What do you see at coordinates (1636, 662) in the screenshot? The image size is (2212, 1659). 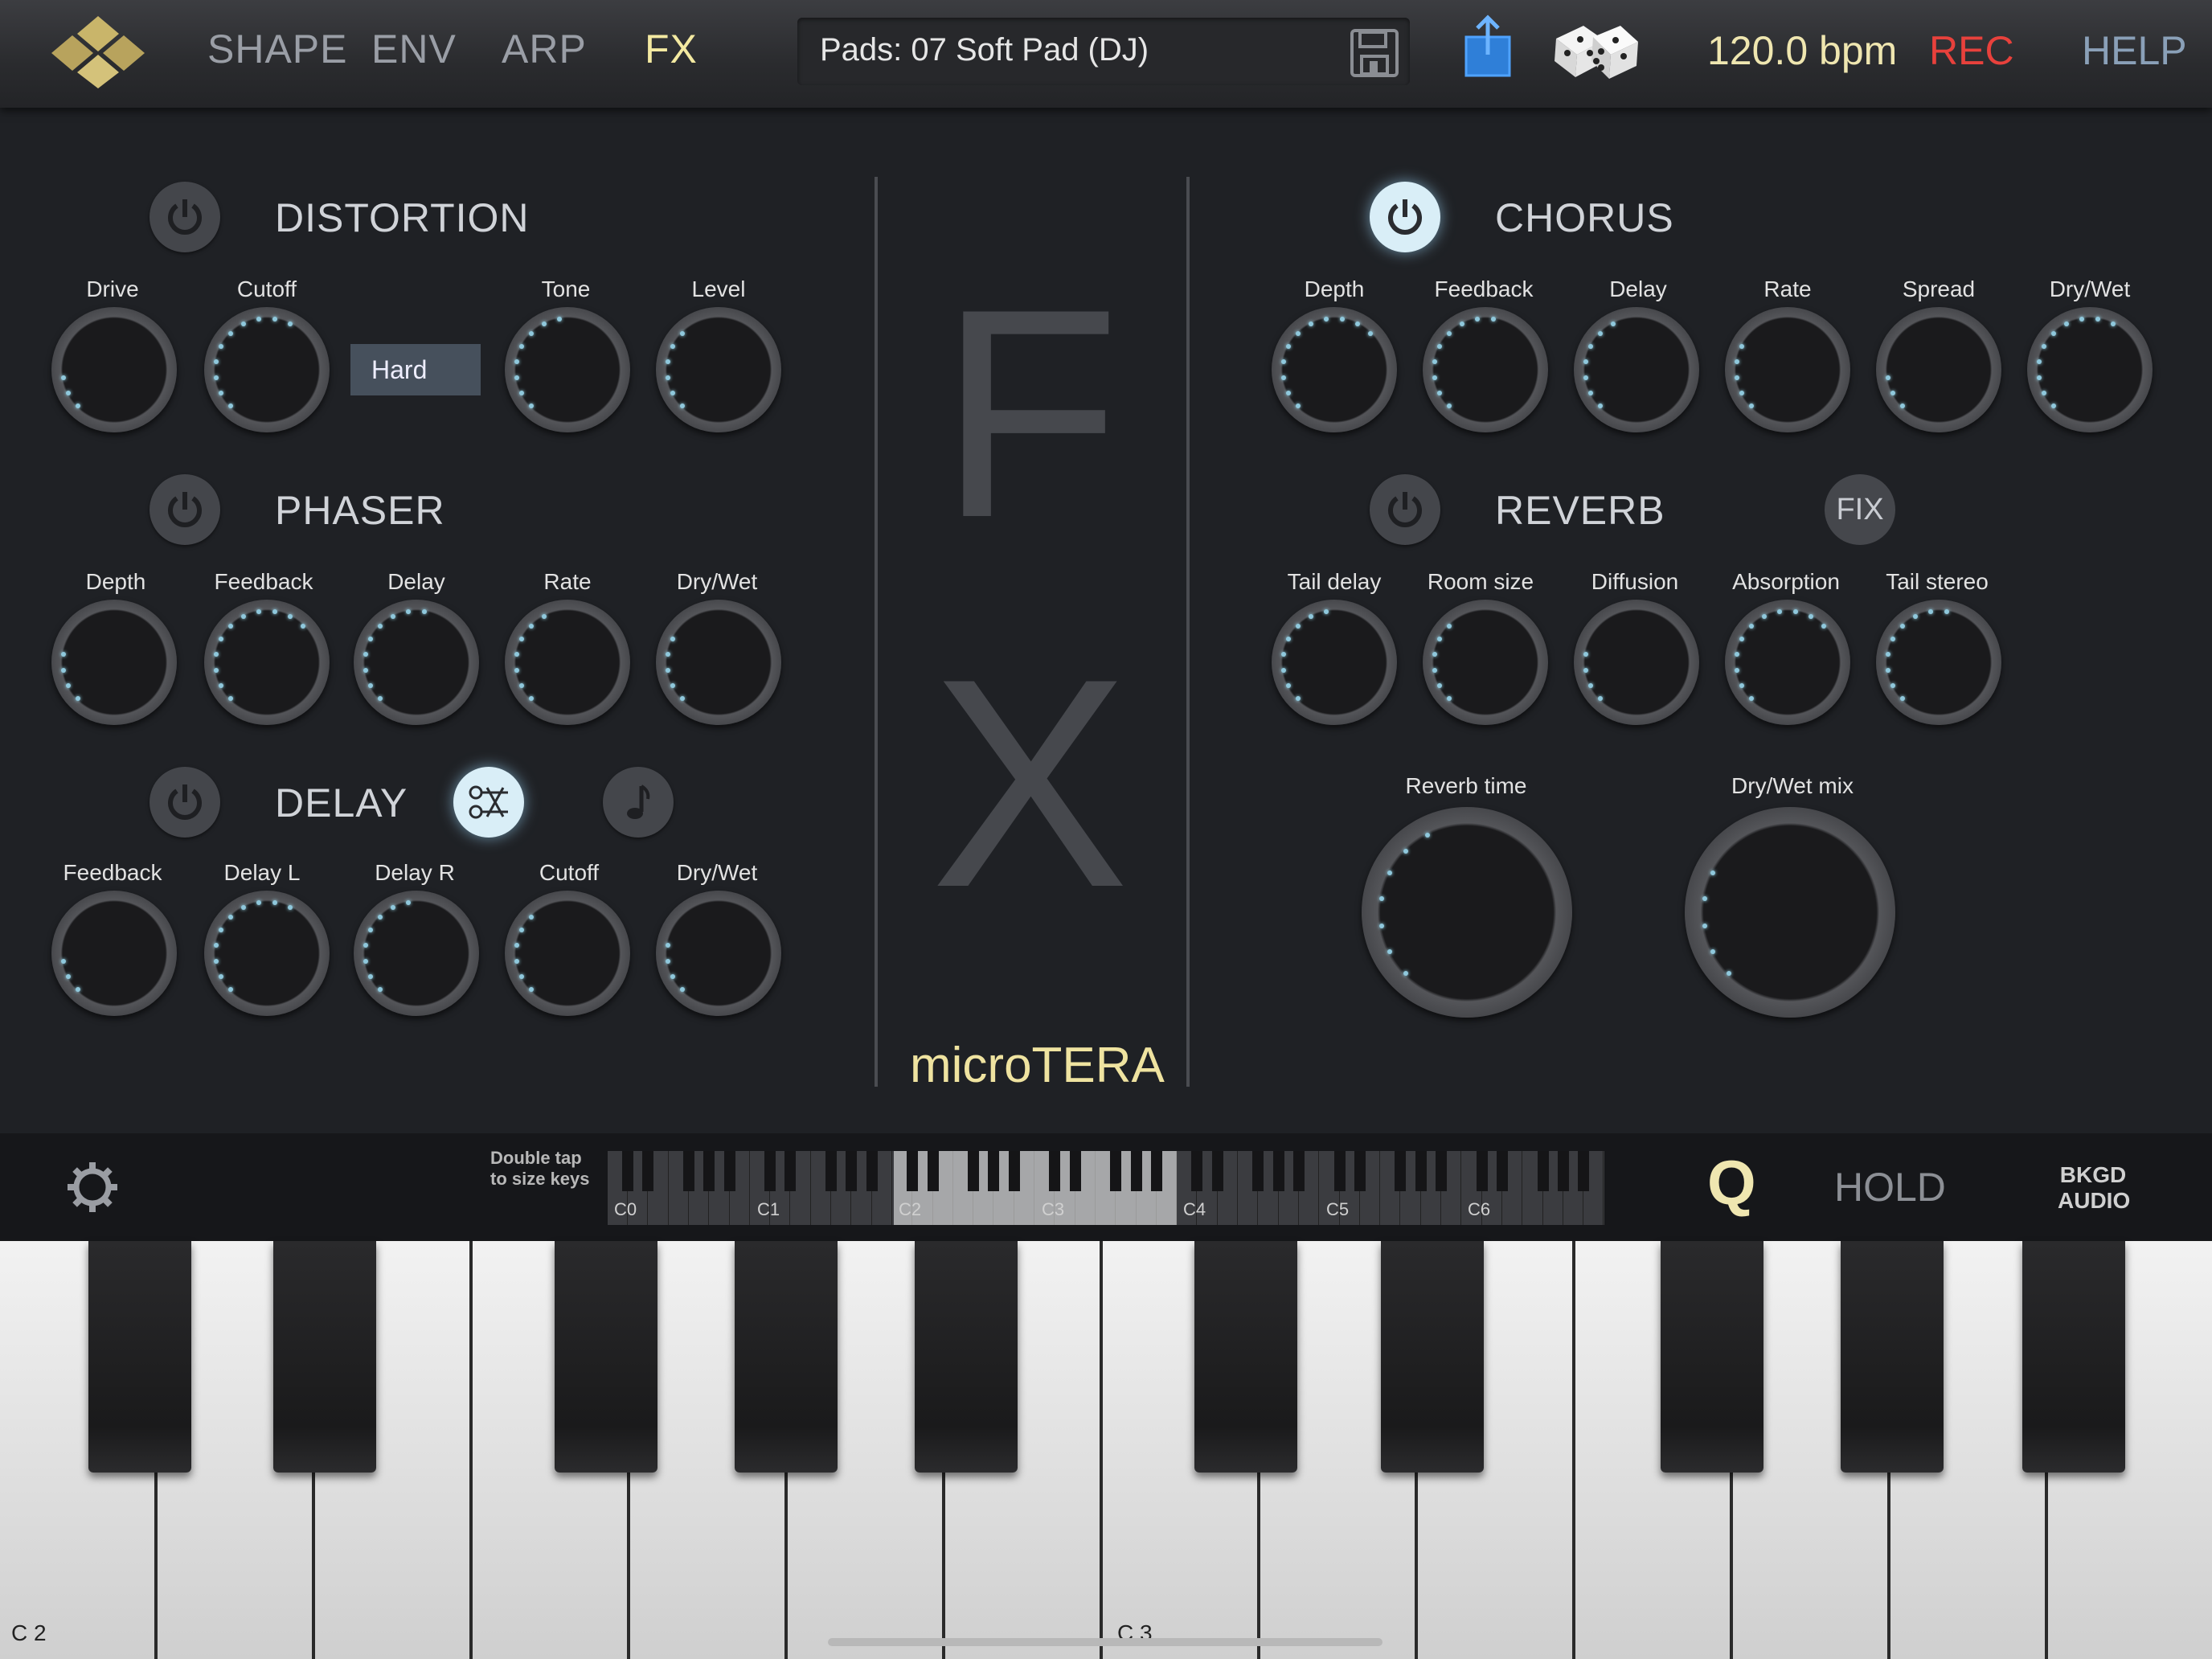 I see `diffusion-knob` at bounding box center [1636, 662].